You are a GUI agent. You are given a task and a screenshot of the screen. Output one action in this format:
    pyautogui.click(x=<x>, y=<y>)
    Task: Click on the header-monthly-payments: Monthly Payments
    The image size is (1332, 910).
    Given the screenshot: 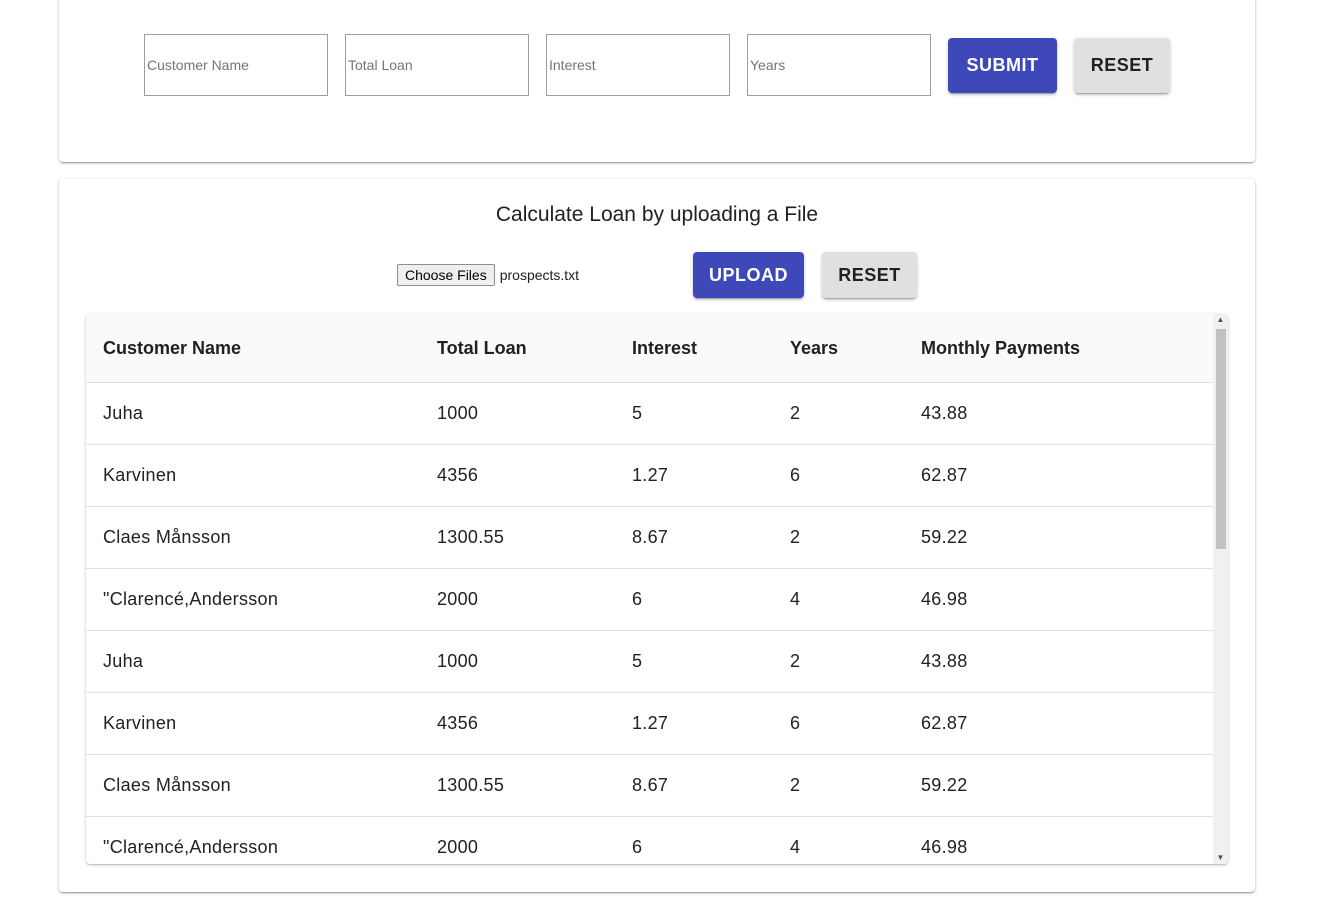 What is the action you would take?
    pyautogui.click(x=1058, y=348)
    